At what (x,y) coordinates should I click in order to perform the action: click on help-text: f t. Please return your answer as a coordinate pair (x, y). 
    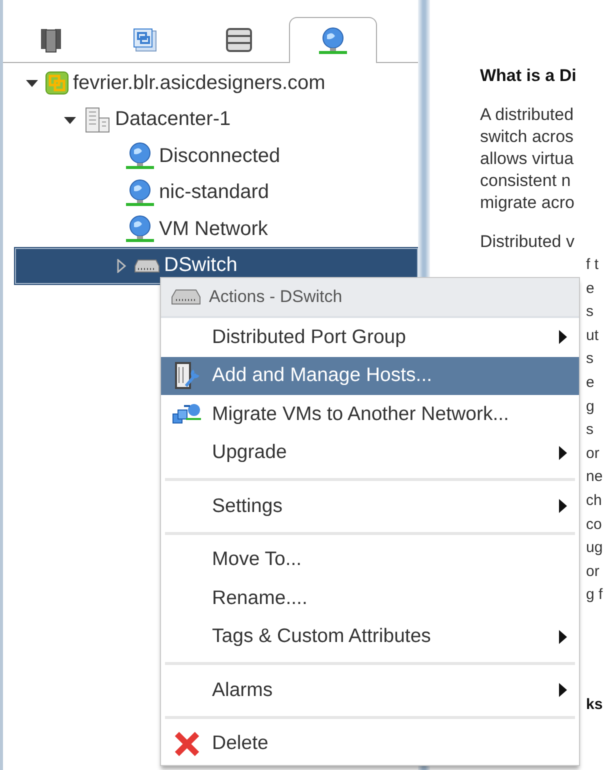
    Looking at the image, I should click on (593, 265).